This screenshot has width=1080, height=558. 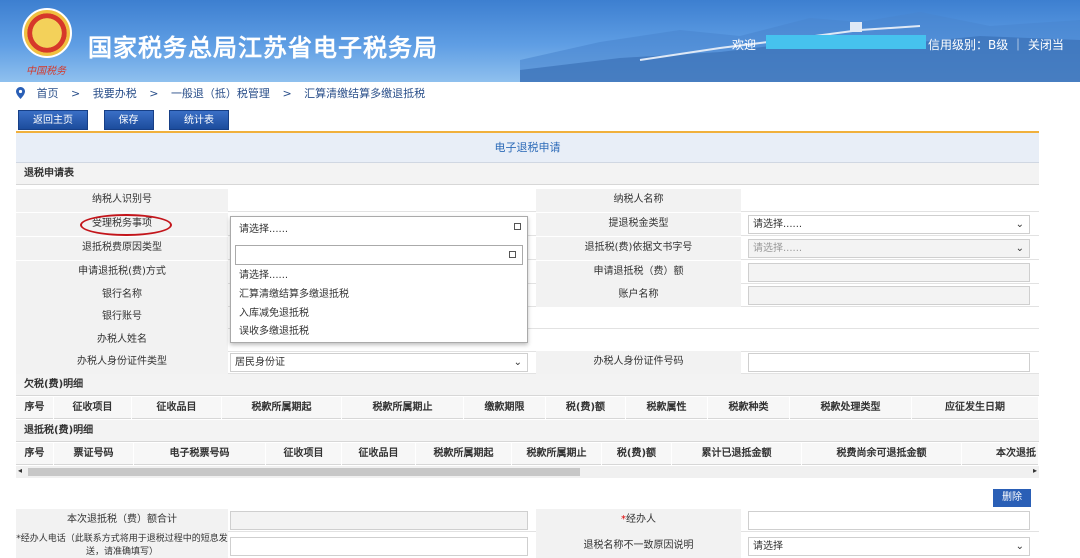 I want to click on credit-level-close: 信用级别：B级 ｜ 关闭当, so click(x=996, y=44).